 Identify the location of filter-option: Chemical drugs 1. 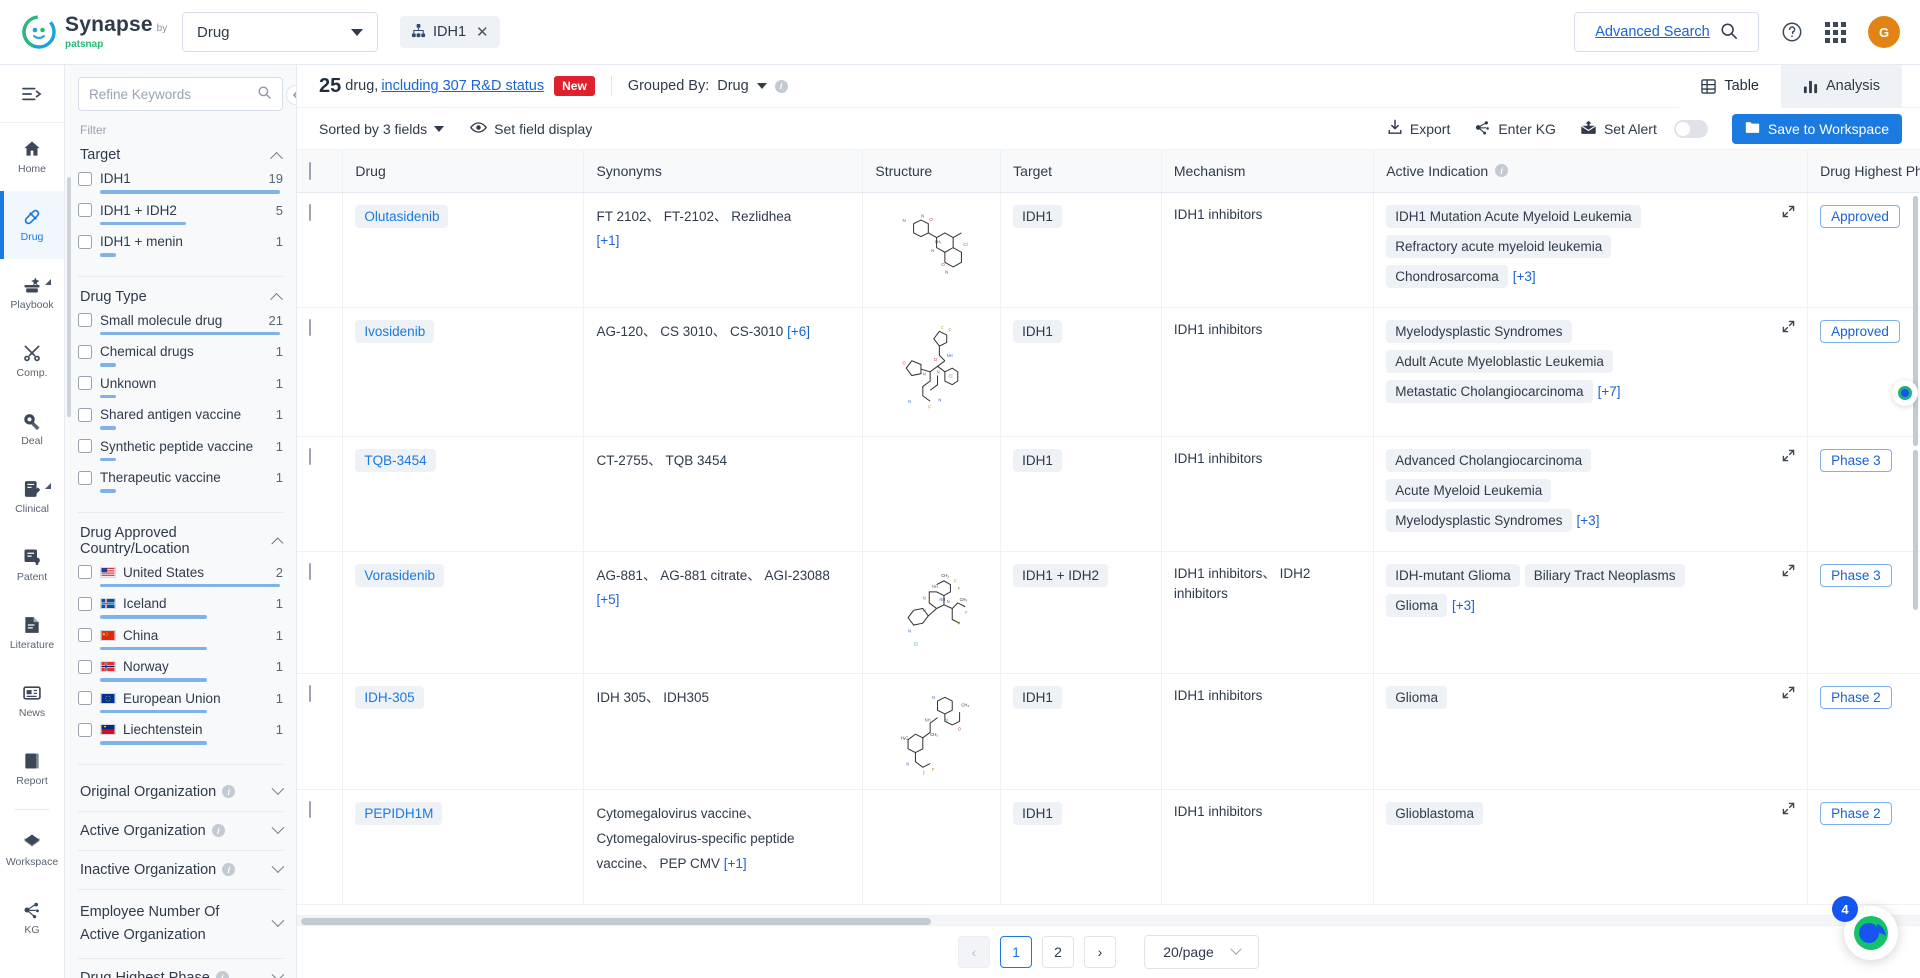
(180, 355).